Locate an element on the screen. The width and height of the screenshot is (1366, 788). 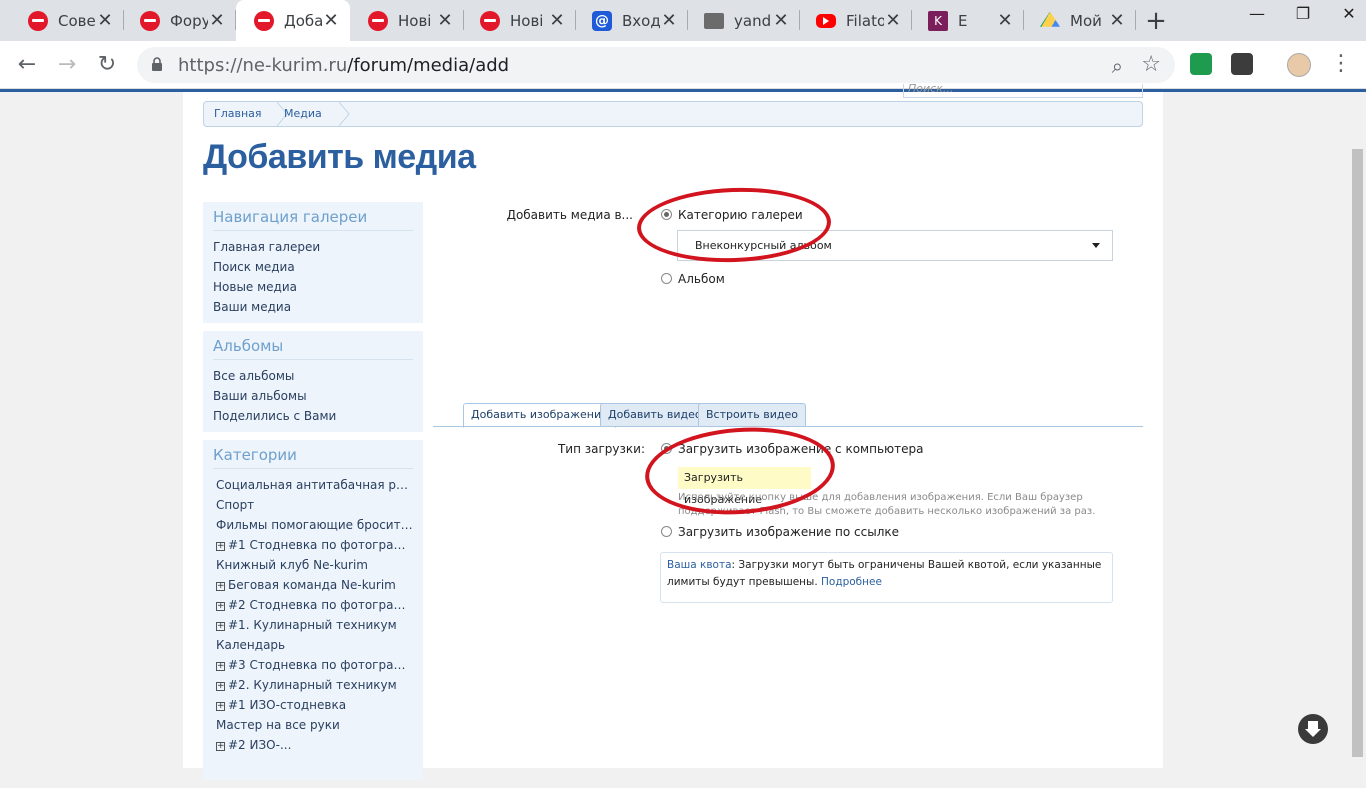
sidebar-category-label: Спорт is located at coordinates (235, 505).